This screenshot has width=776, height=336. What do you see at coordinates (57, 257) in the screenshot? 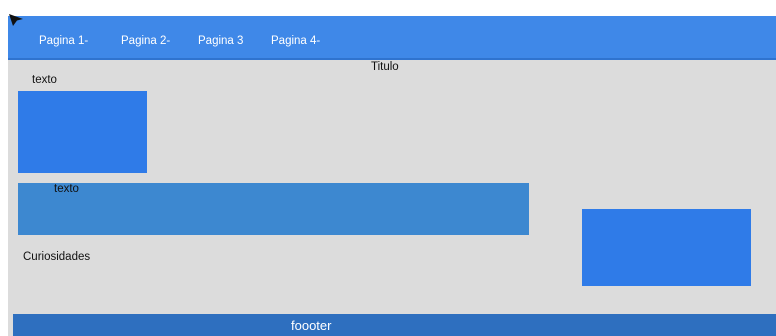
I see `curiosidades-label: Curiosidades` at bounding box center [57, 257].